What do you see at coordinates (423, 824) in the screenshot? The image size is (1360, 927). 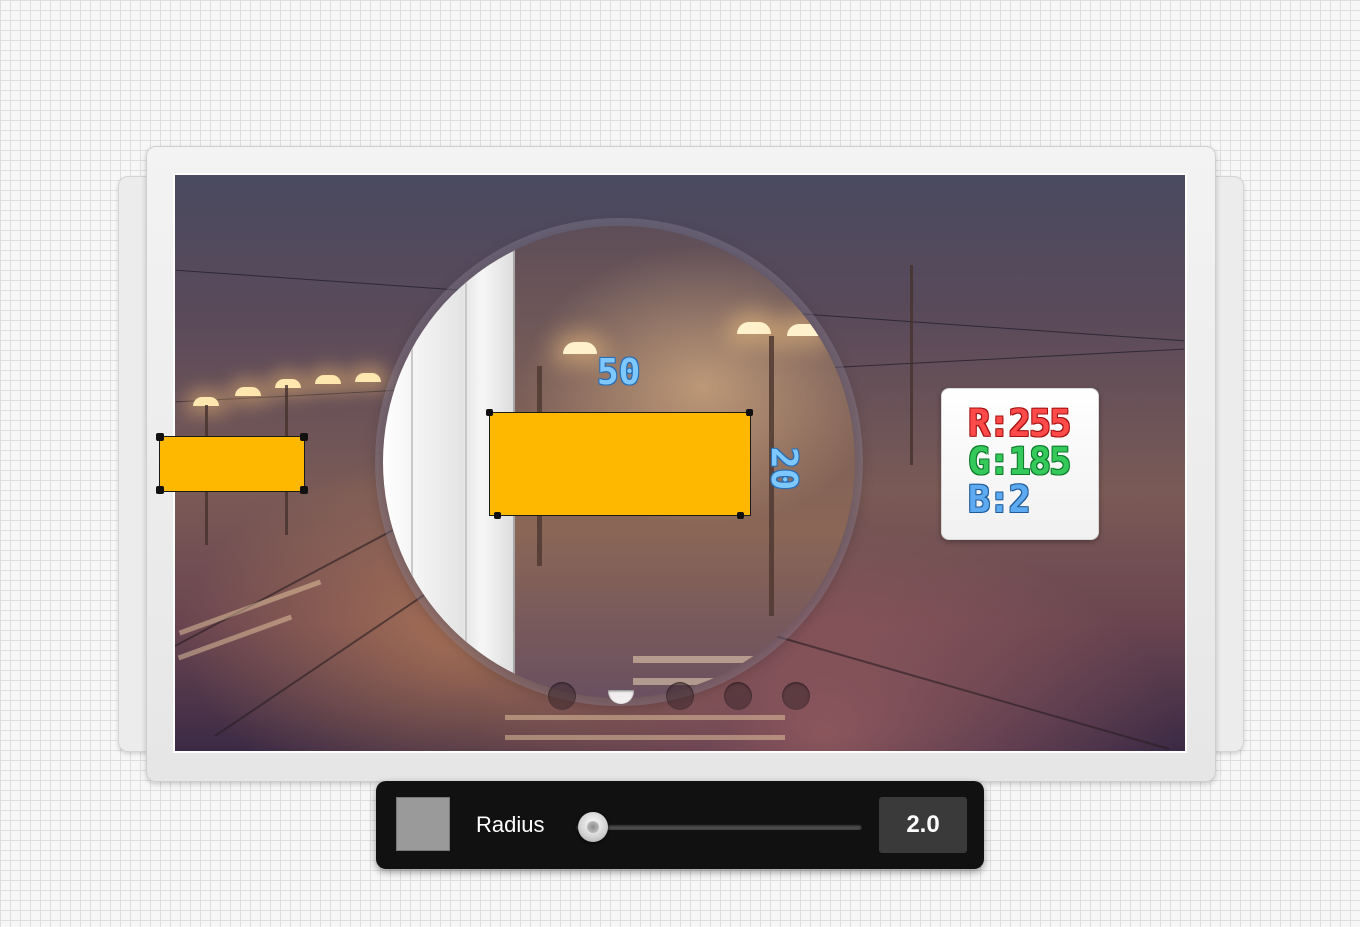 I see `color-swatch` at bounding box center [423, 824].